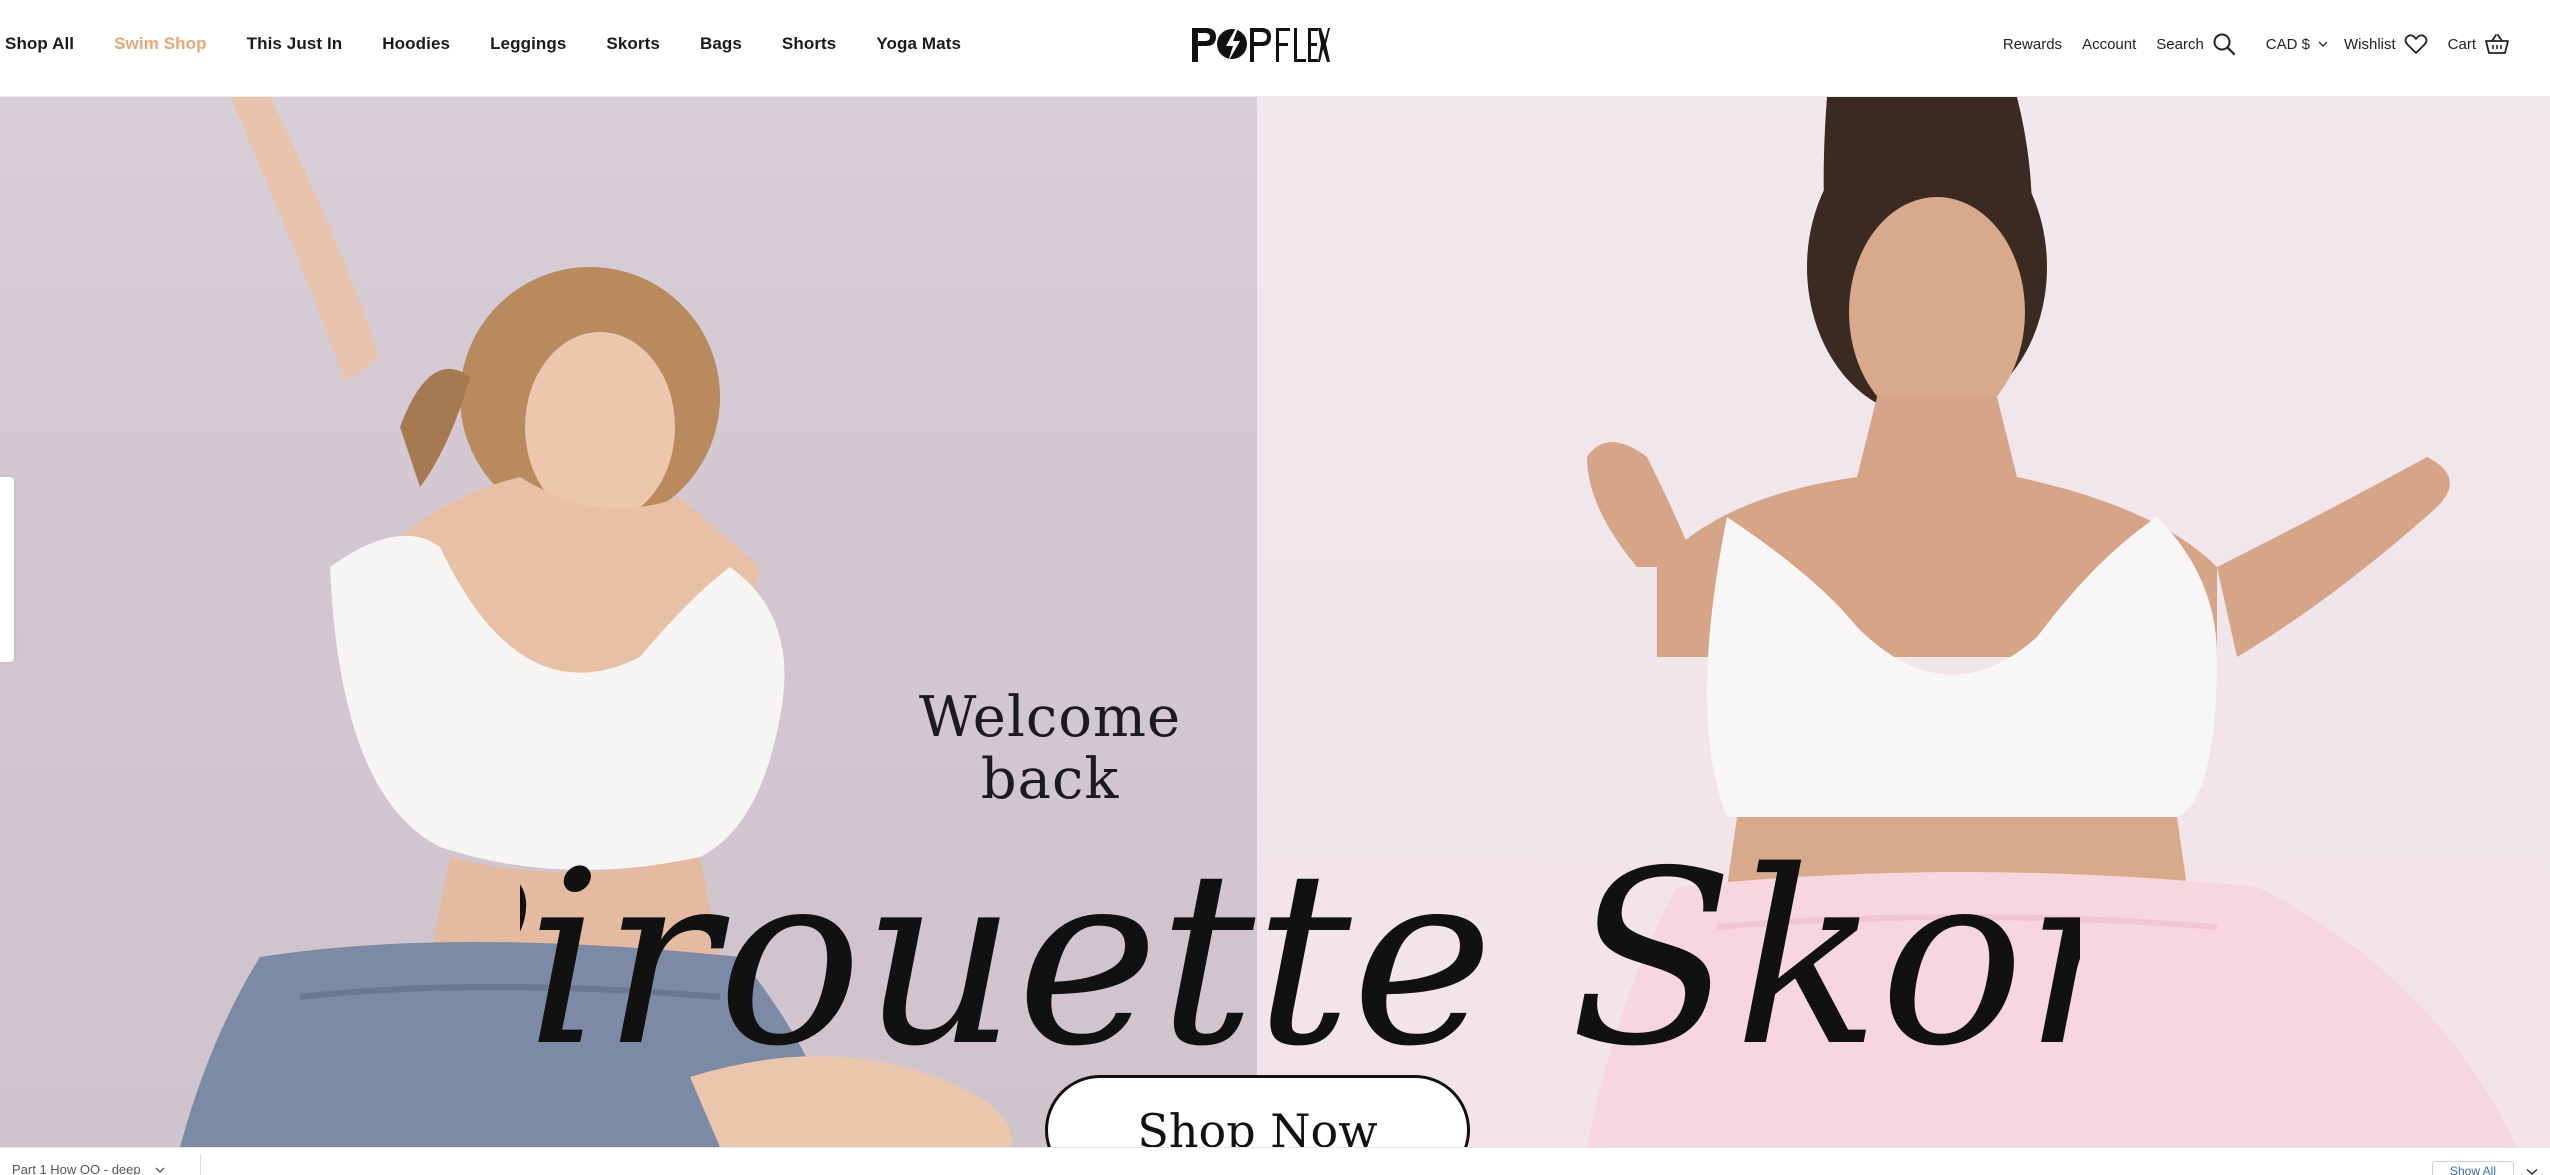 This screenshot has height=1175, width=2550. Describe the element at coordinates (1257, 1111) in the screenshot. I see `shop-now-button: Shop Now` at that location.